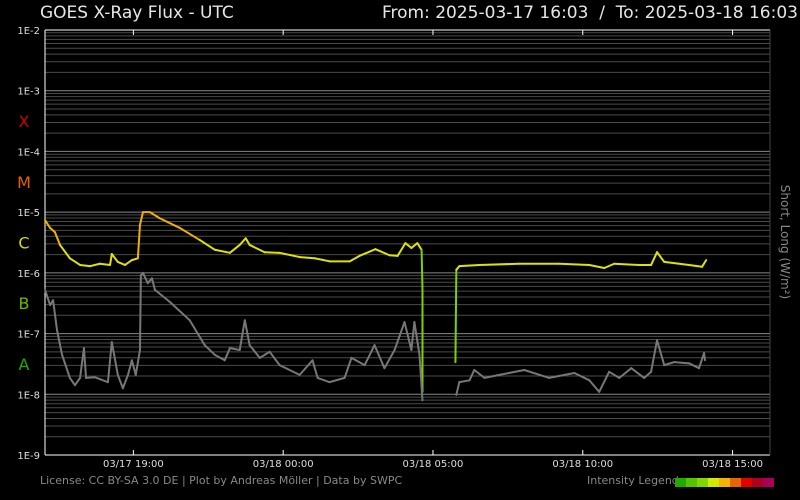 The image size is (800, 500). What do you see at coordinates (283, 464) in the screenshot?
I see `x-tick-label: 03/18 00:00` at bounding box center [283, 464].